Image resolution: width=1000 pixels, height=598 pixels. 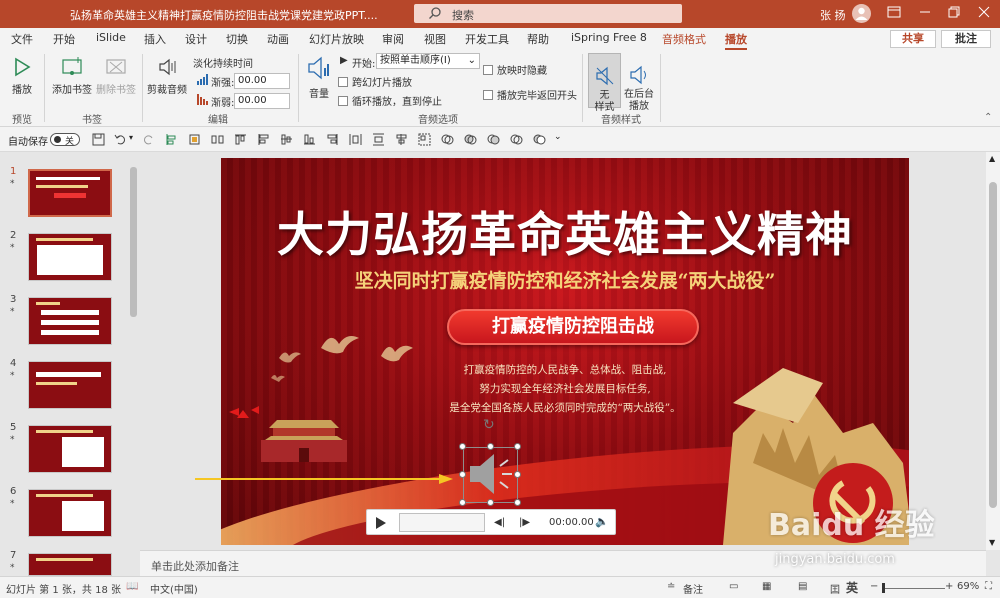 What do you see at coordinates (167, 76) in the screenshot?
I see `trim-audio-button: 剪裁音频` at bounding box center [167, 76].